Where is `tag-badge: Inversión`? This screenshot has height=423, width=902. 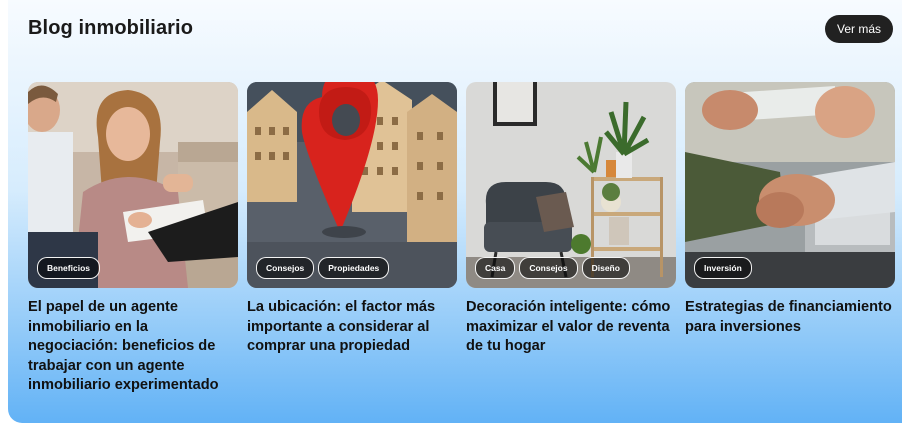
tag-badge: Inversión is located at coordinates (723, 268).